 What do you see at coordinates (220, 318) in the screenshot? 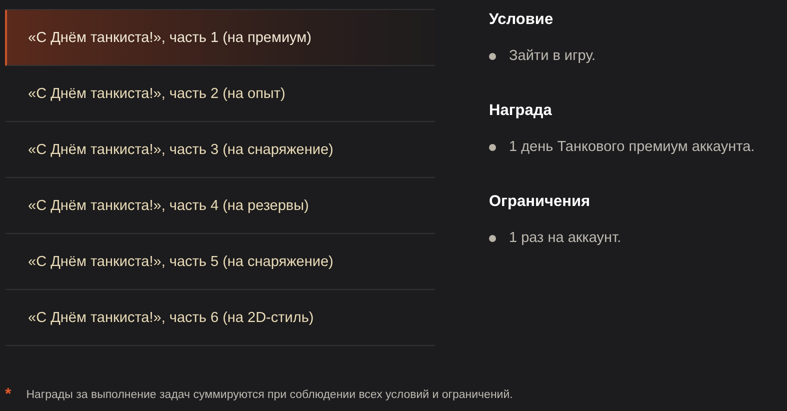
I see `task-item: «С Днём танкиста!», часть 6 (на 2D-стиль)` at bounding box center [220, 318].